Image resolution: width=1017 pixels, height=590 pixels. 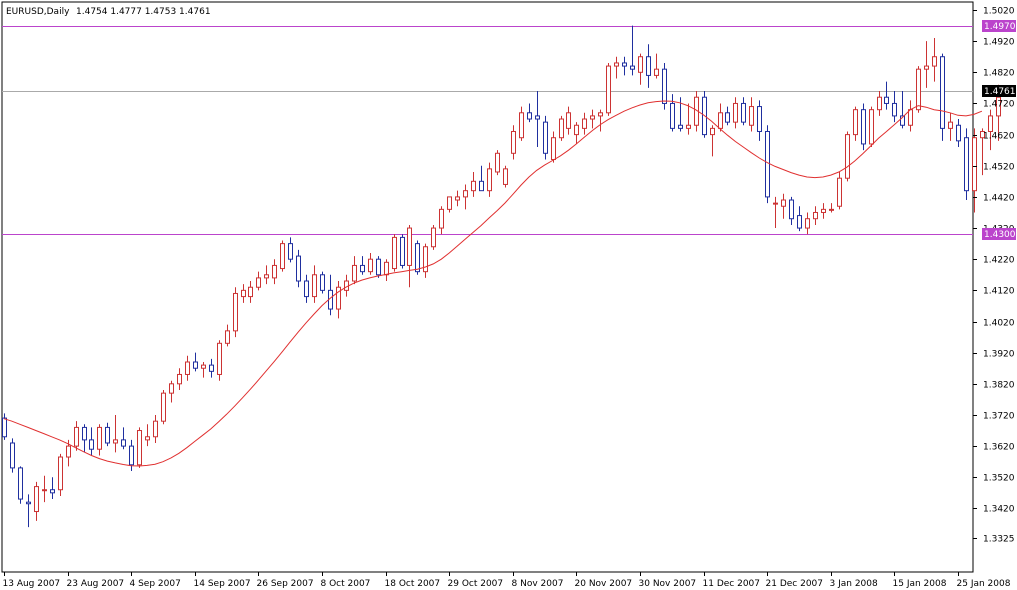 What do you see at coordinates (538, 584) in the screenshot?
I see `x-tick-label: 8 Nov 2007` at bounding box center [538, 584].